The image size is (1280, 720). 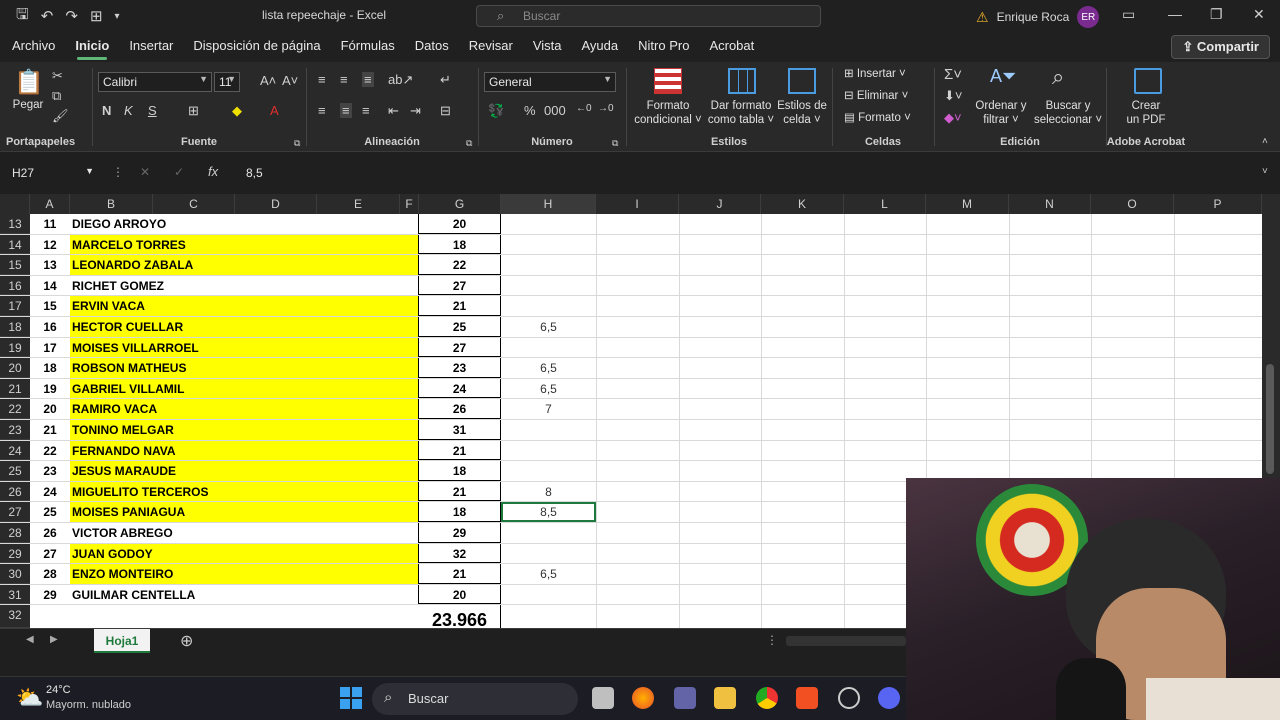 I want to click on insert-function-icon: fx, so click(x=213, y=171).